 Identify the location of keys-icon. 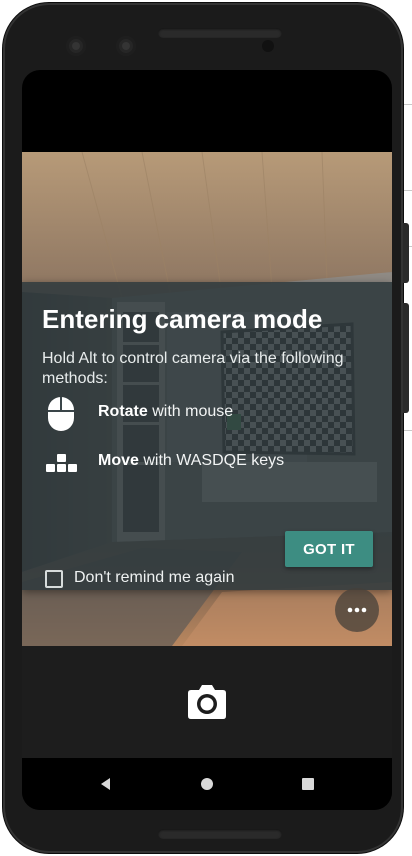
(62, 462).